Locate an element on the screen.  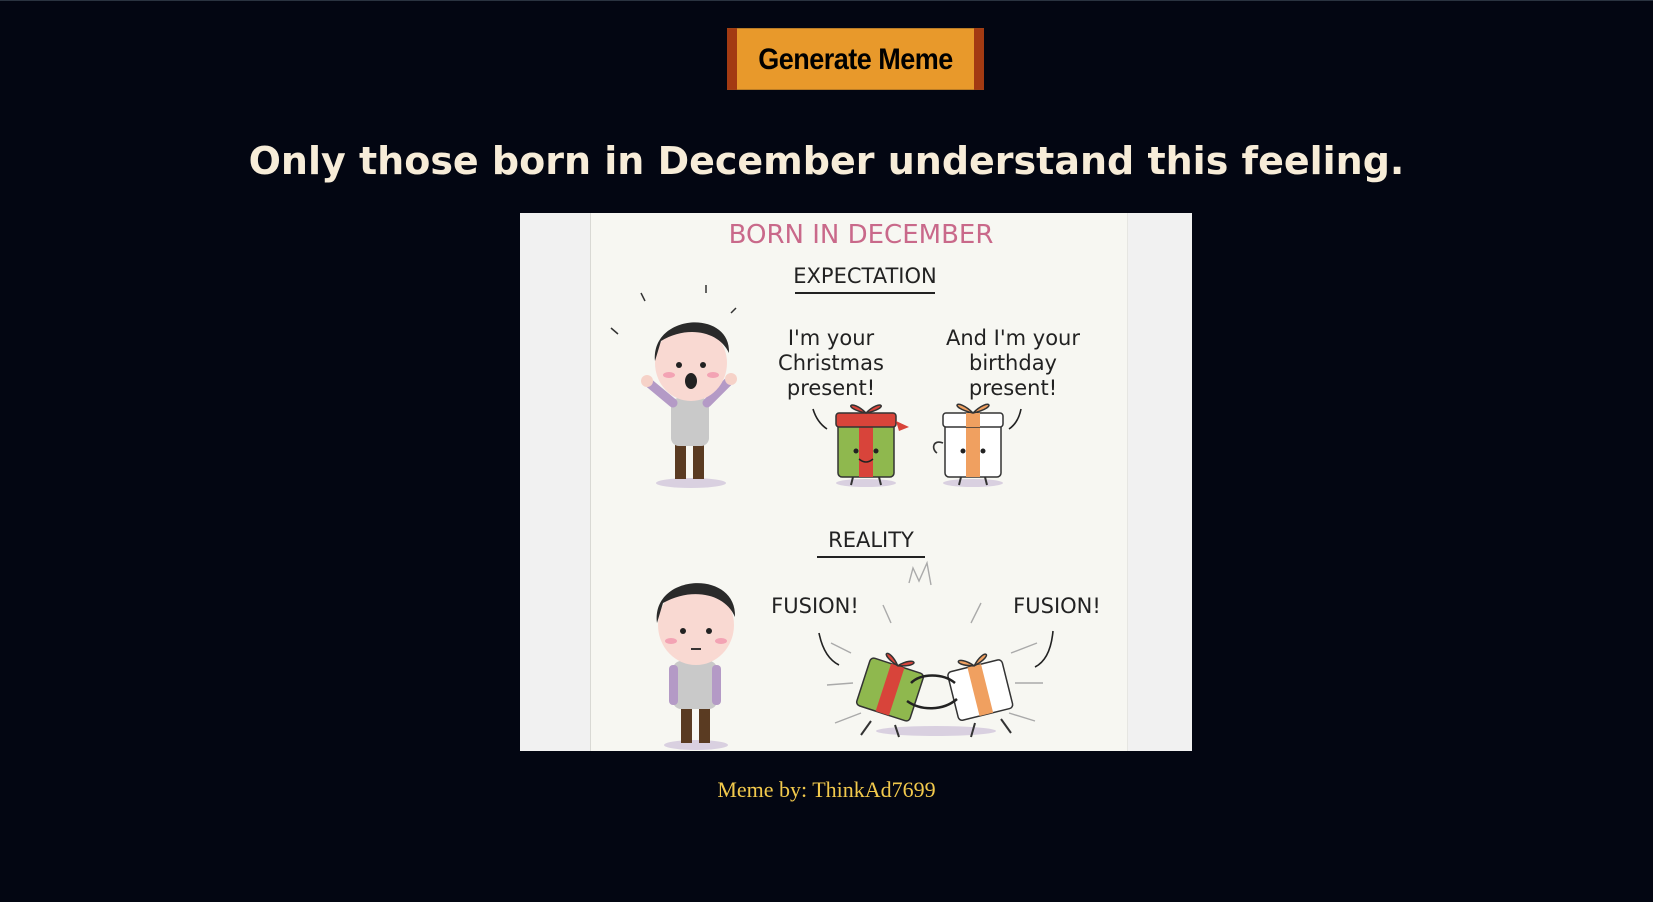
birthday-speech-line2: birthday is located at coordinates (1013, 363).